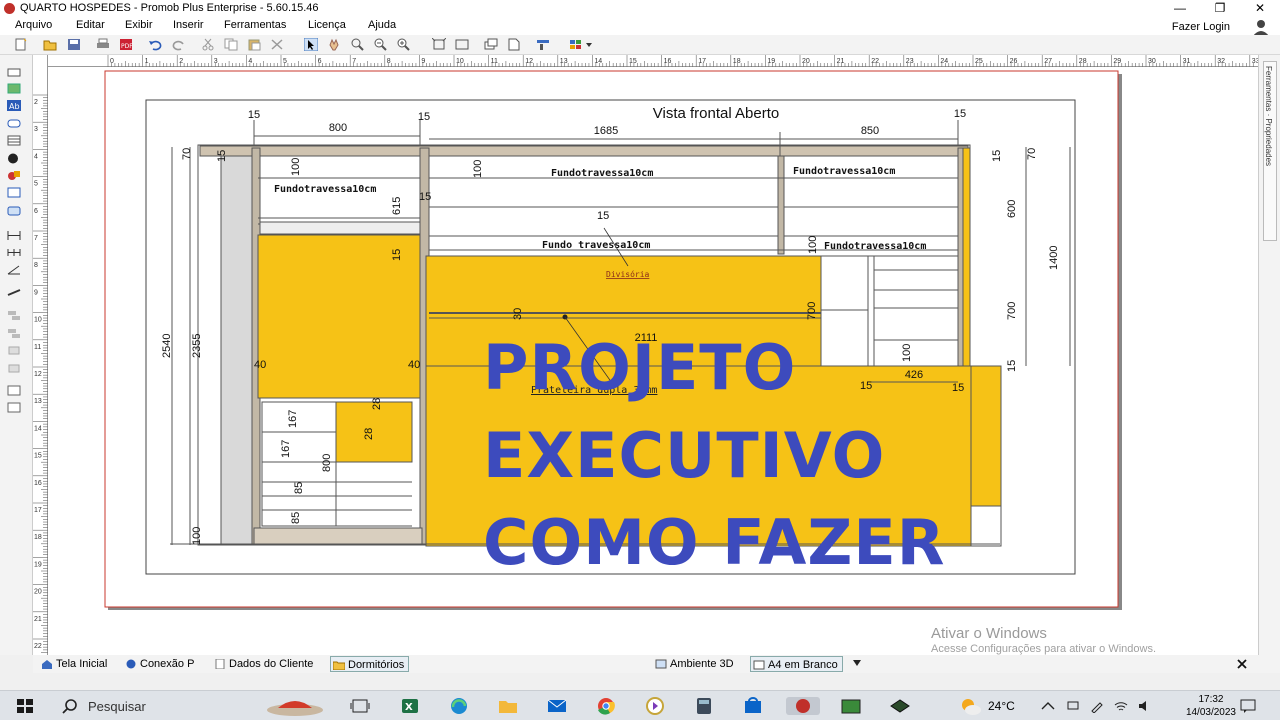  Describe the element at coordinates (1270, 151) in the screenshot. I see `properties-tab: Ferramentas · Propriedades` at that location.